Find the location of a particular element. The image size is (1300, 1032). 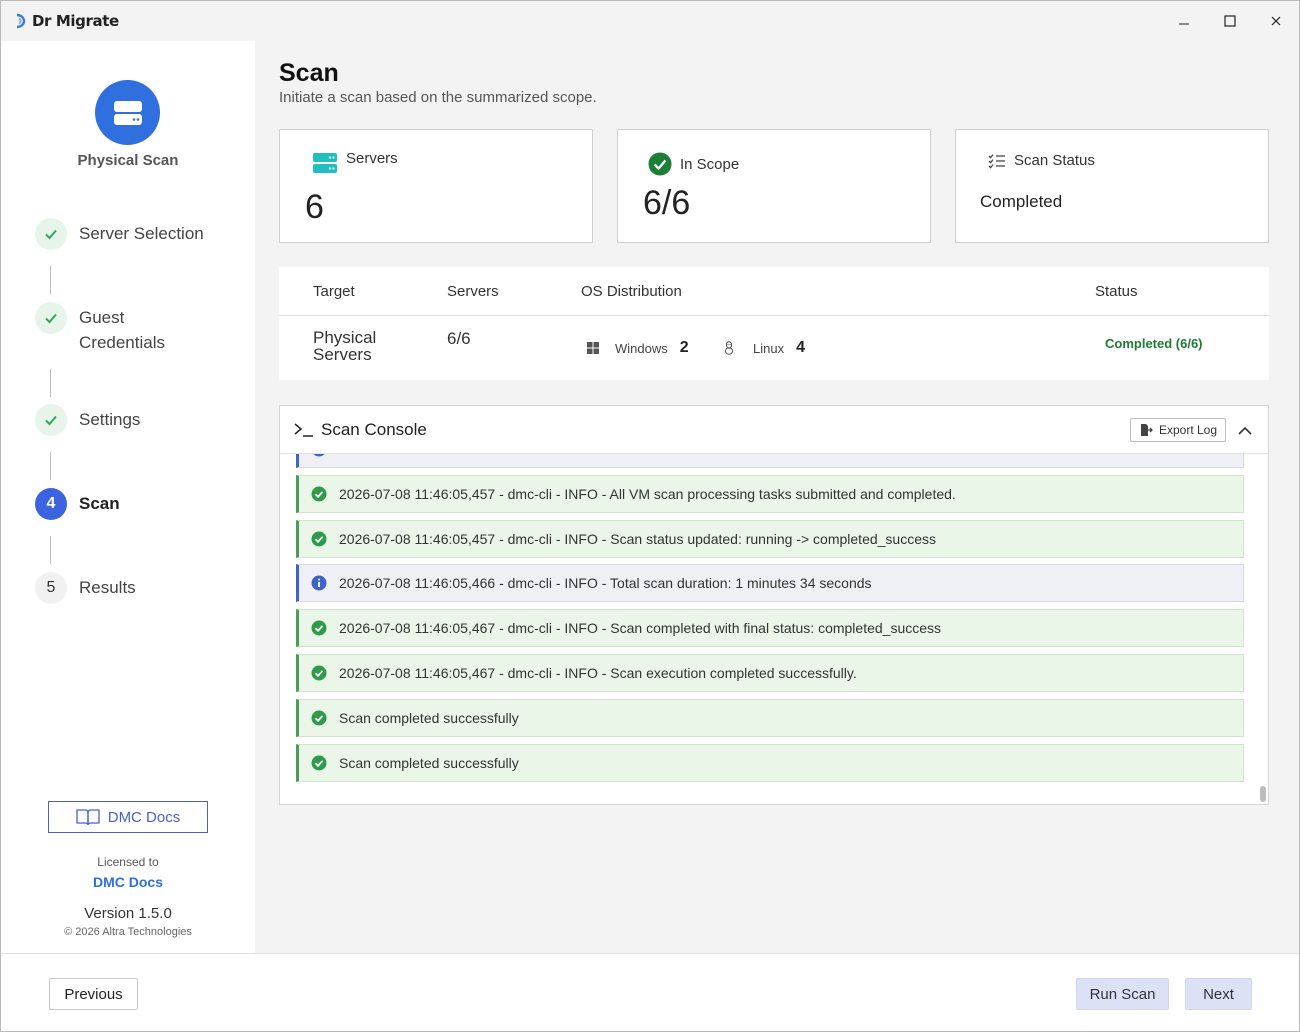

console-scrollbar is located at coordinates (1263, 794).